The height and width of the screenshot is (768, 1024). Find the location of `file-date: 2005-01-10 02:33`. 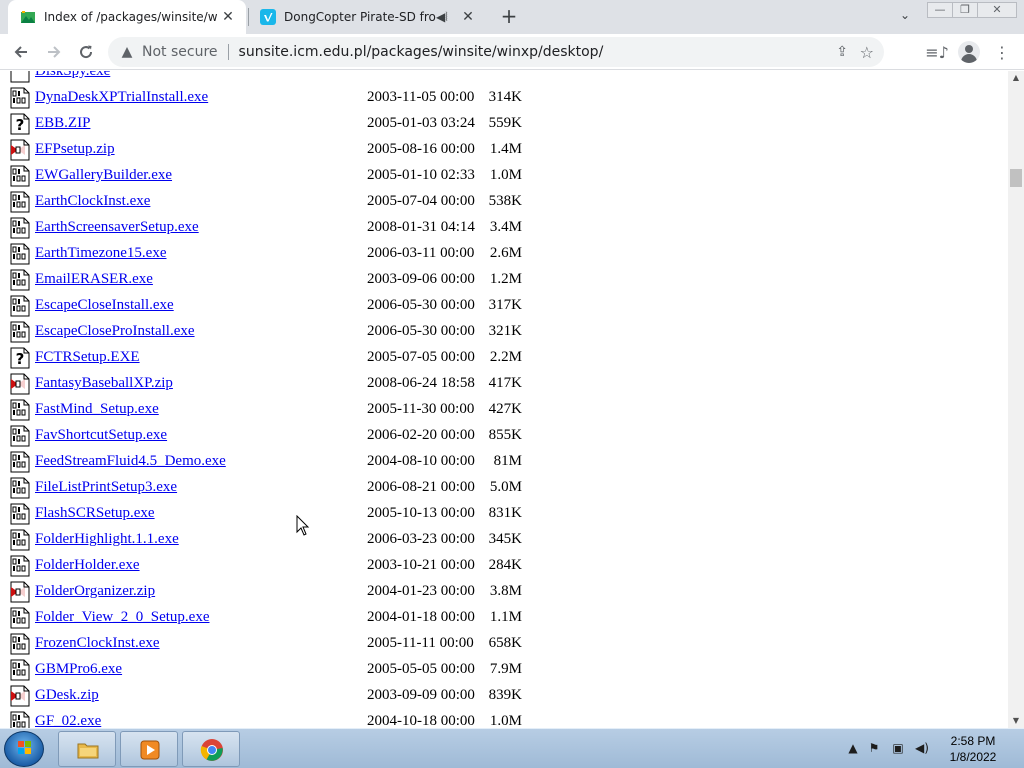

file-date: 2005-01-10 02:33 is located at coordinates (421, 175).